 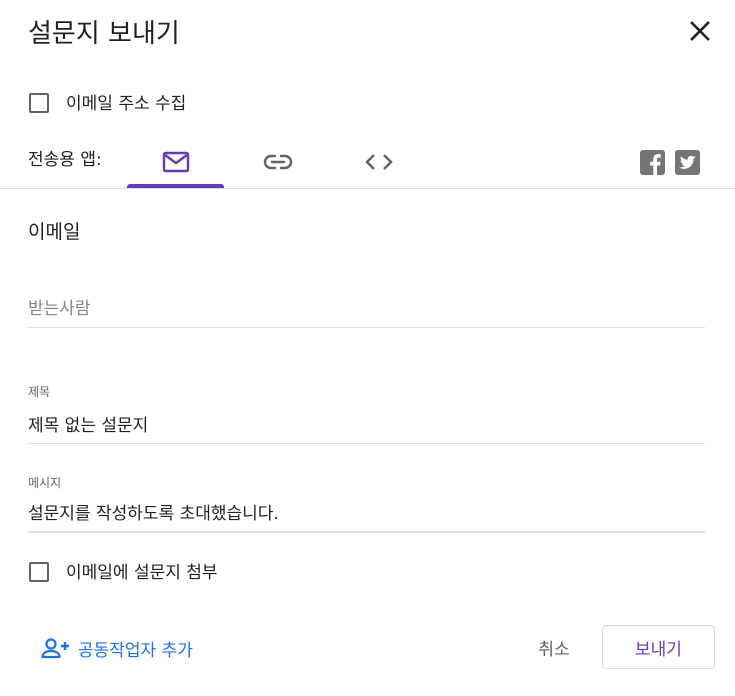 I want to click on email-section-heading: 이메일, so click(x=54, y=232).